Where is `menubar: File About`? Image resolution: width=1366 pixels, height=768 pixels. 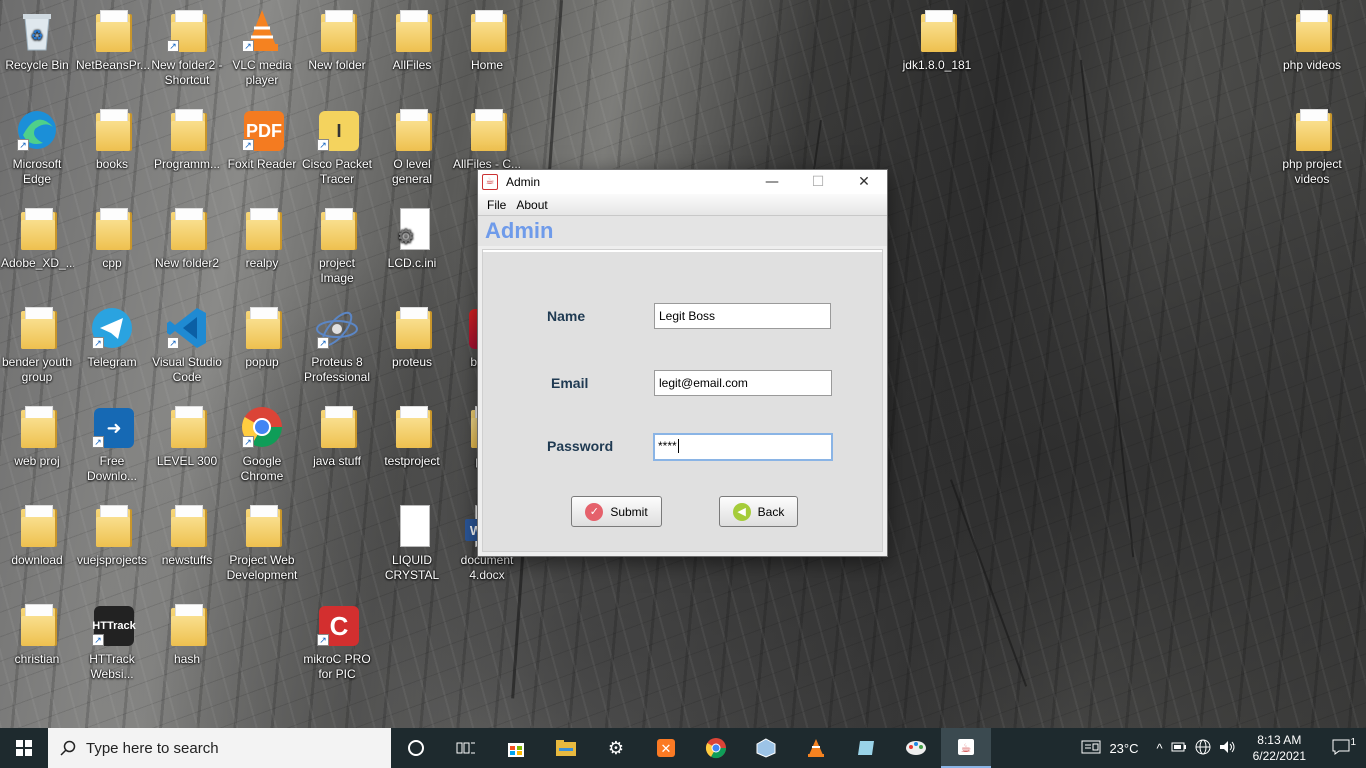 menubar: File About is located at coordinates (682, 205).